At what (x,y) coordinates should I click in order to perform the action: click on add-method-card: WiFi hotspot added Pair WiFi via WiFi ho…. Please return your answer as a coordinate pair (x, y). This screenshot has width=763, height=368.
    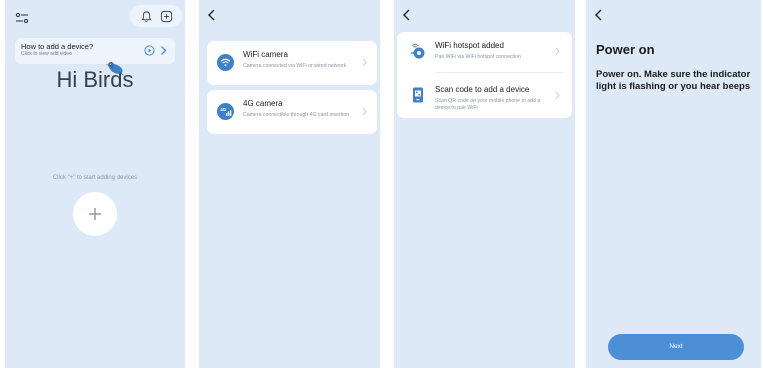
    Looking at the image, I should click on (484, 75).